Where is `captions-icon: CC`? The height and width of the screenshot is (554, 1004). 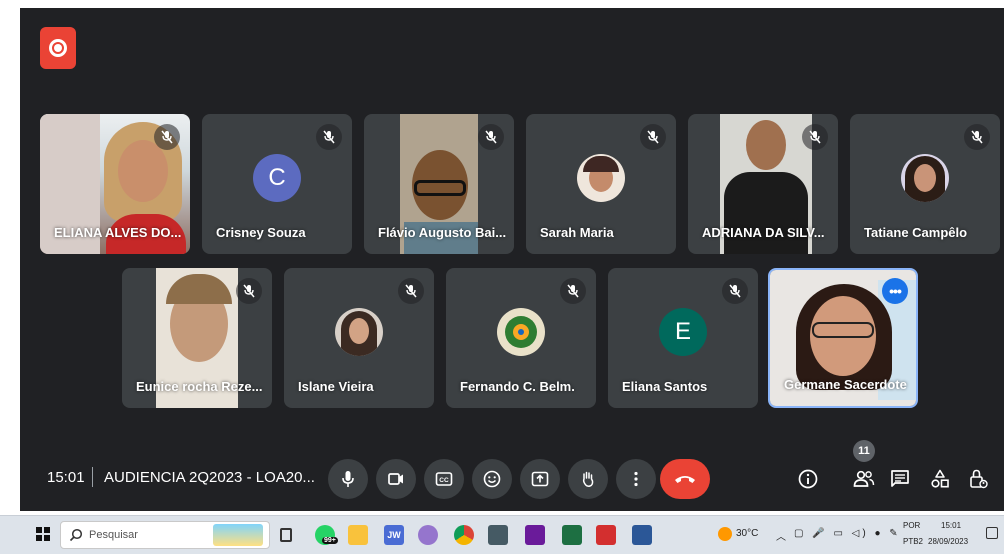
captions-icon: CC is located at coordinates (444, 479).